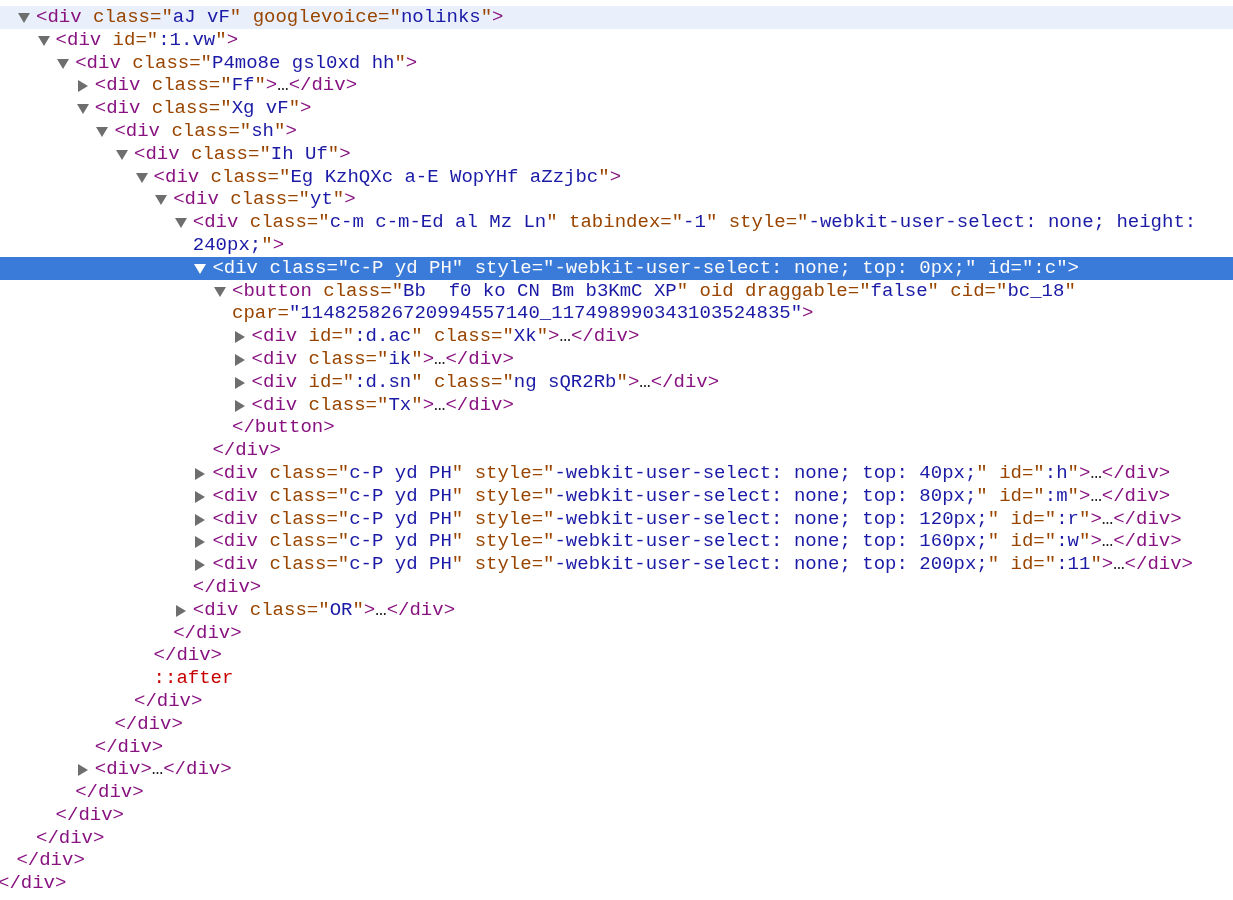 The image size is (1233, 900). What do you see at coordinates (616, 234) in the screenshot?
I see `dom-node-row: <div class="c-m c-m-Ed al Mz Ln" tabindex="-1" style="-webkit-user-select: none; height: 240px;">` at bounding box center [616, 234].